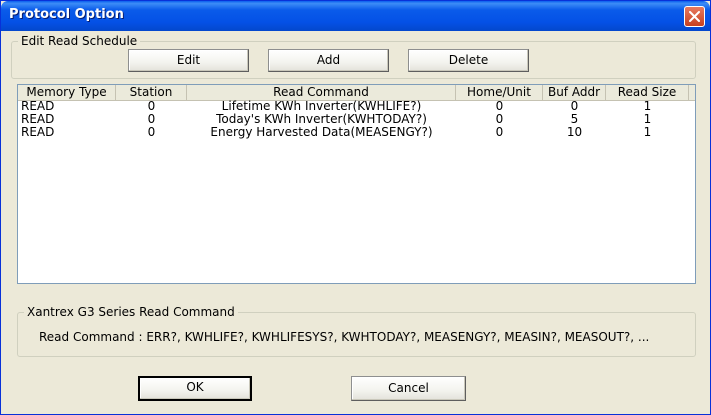 The width and height of the screenshot is (711, 415). Describe the element at coordinates (574, 119) in the screenshot. I see `cell-buf-addr: 5` at that location.